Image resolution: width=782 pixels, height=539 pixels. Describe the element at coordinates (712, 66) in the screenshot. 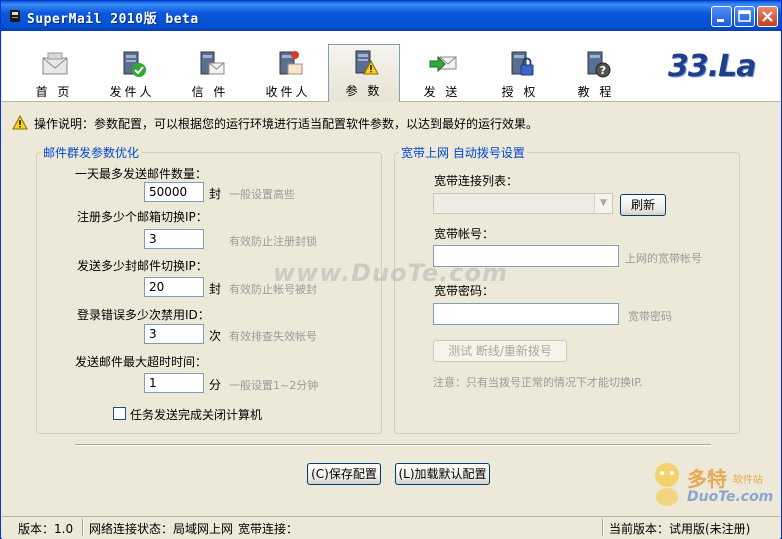

I see `brand-logo: 33.La` at that location.